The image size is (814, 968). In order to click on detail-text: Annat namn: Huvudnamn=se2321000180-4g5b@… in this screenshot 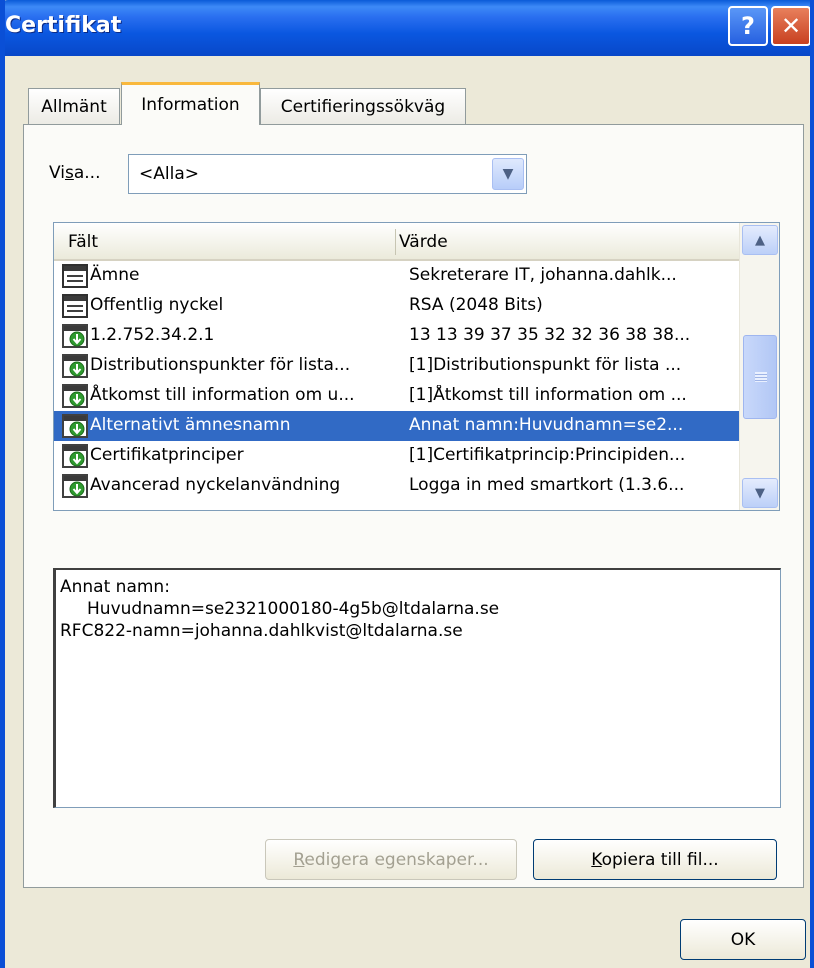, I will do `click(280, 609)`.